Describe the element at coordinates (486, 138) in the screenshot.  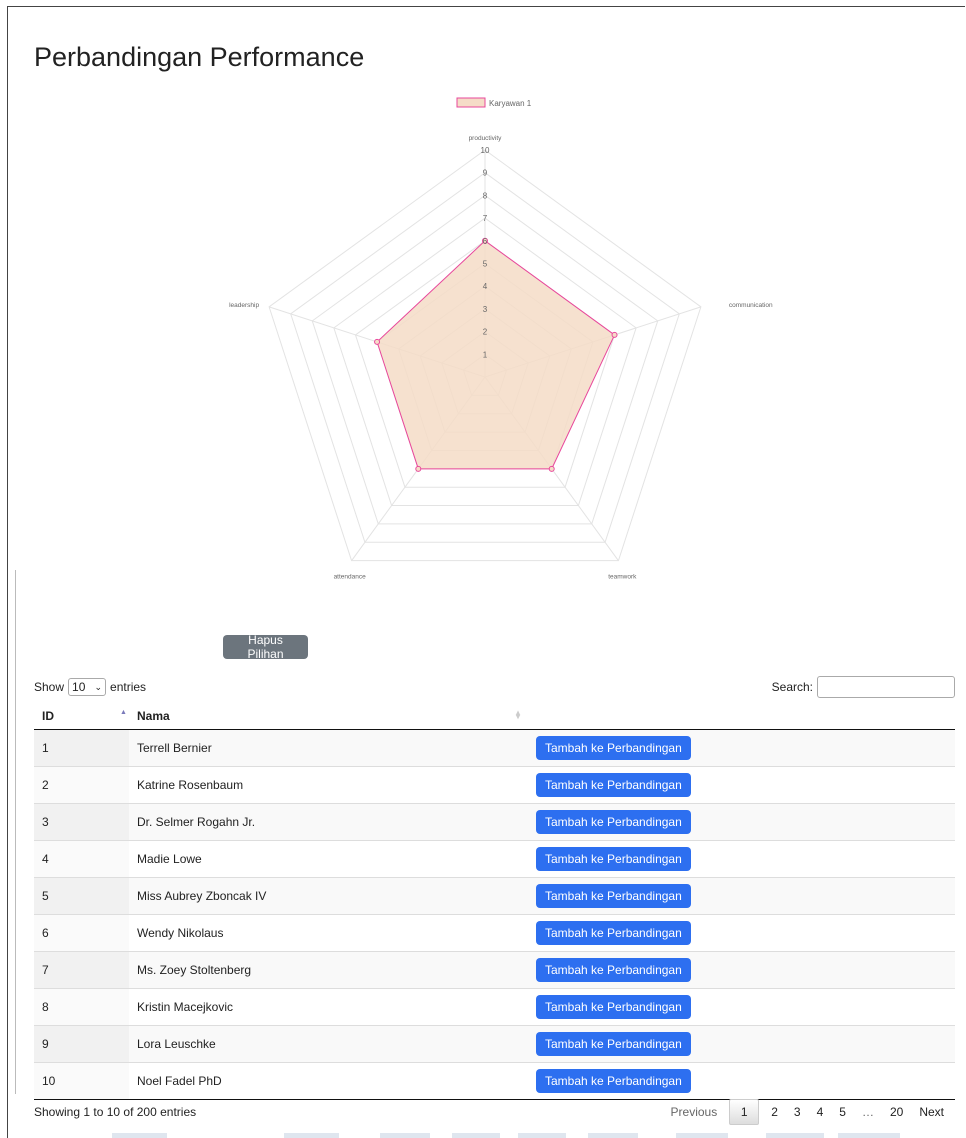
I see `radar-axis-label: productivity` at that location.